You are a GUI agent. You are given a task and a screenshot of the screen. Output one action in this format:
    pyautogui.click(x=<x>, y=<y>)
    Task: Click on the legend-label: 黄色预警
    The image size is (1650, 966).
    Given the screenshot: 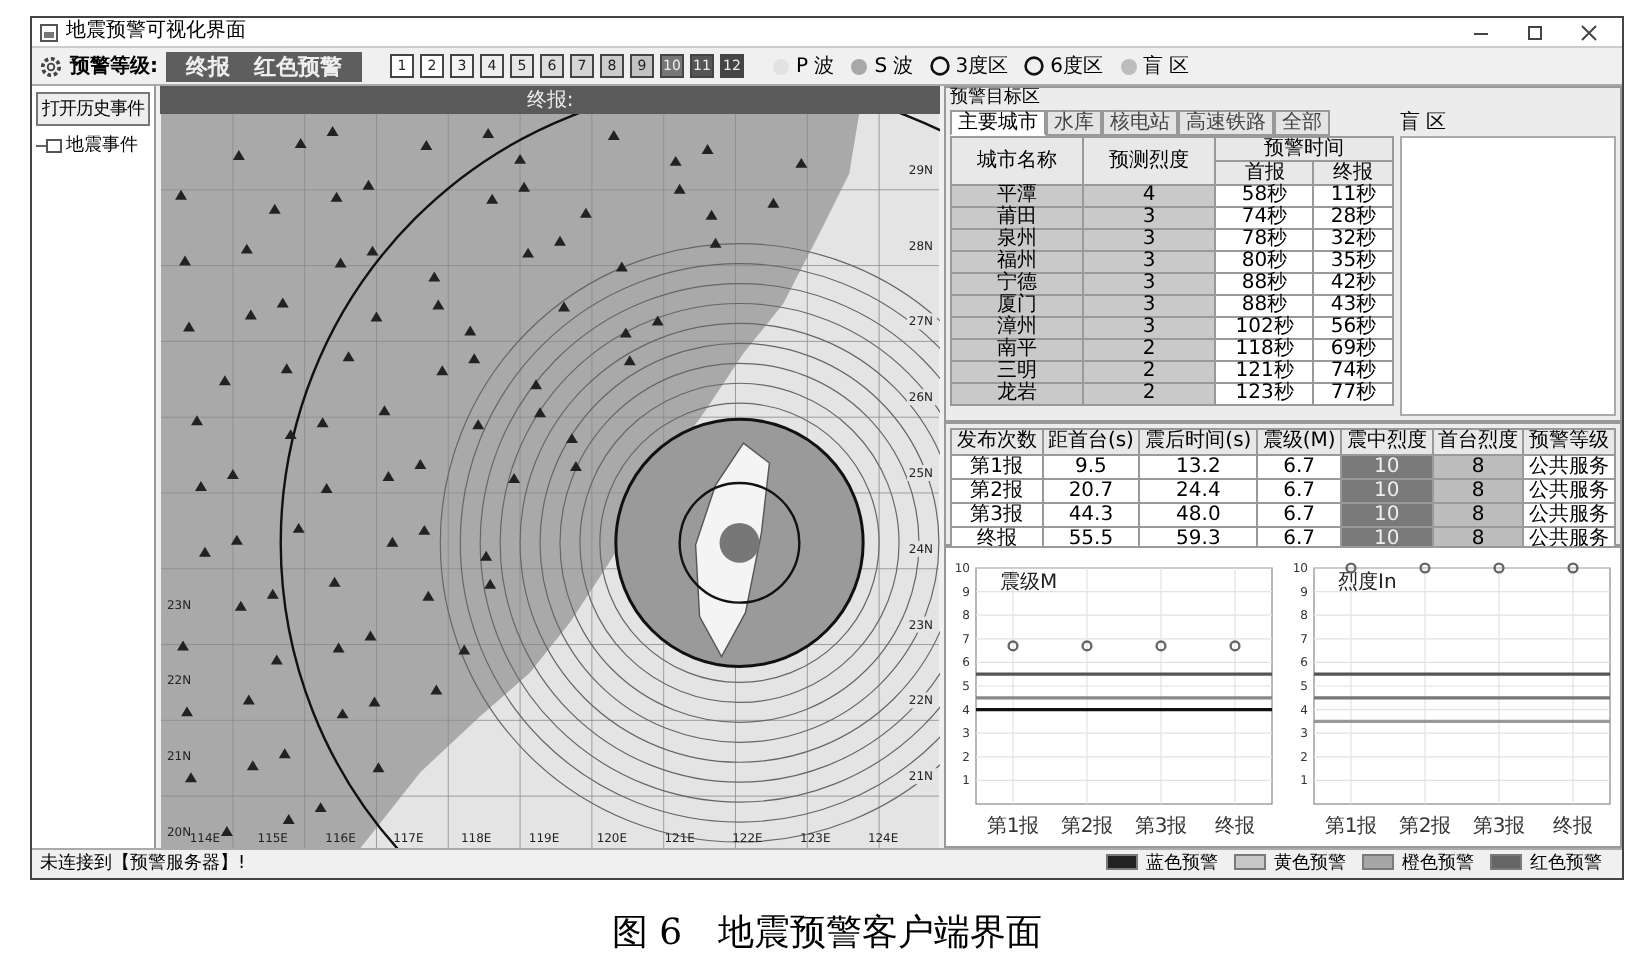 What is the action you would take?
    pyautogui.click(x=1310, y=863)
    